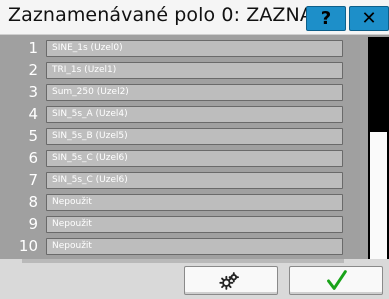 Image resolution: width=389 pixels, height=299 pixels. I want to click on row-number: 9, so click(33, 224).